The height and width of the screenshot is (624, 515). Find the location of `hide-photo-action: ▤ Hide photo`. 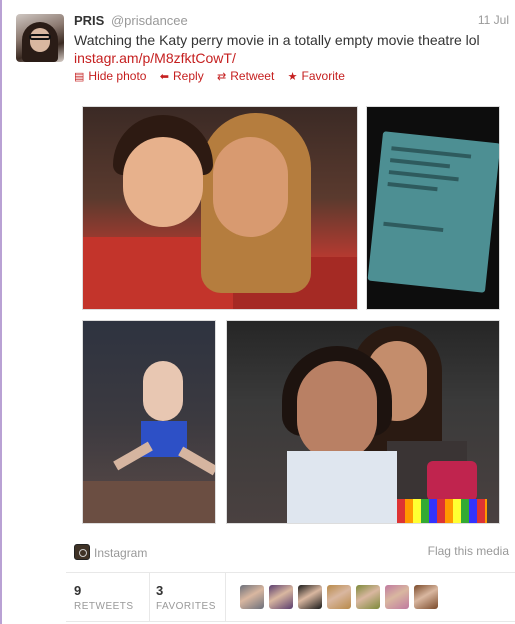

hide-photo-action: ▤ Hide photo is located at coordinates (110, 76).